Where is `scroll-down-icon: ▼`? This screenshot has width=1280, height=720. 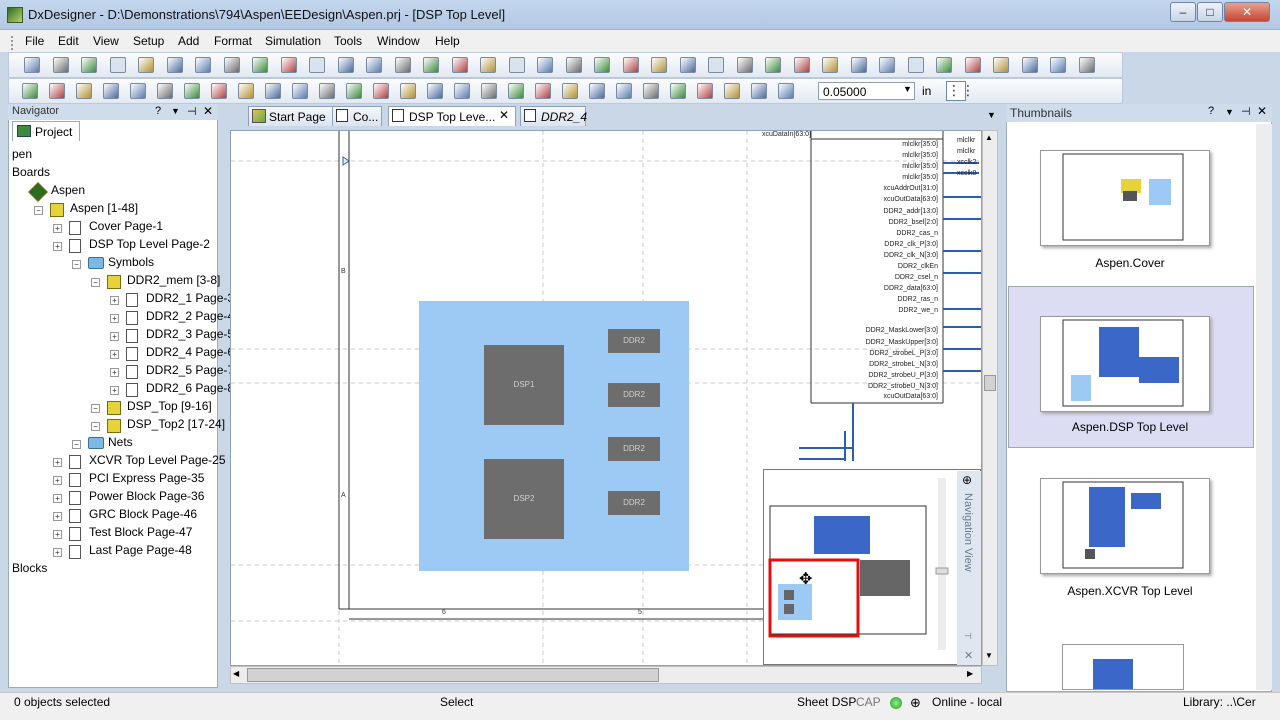 scroll-down-icon: ▼ is located at coordinates (989, 655).